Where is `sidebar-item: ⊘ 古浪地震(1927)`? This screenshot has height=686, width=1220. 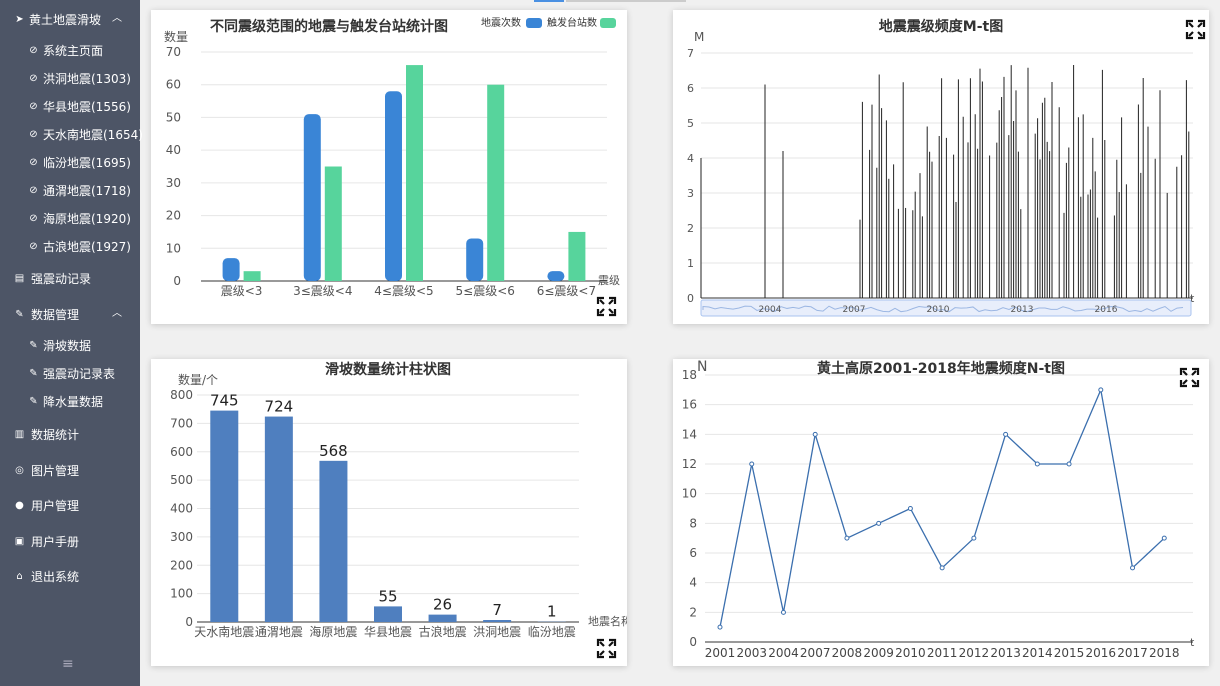 sidebar-item: ⊘ 古浪地震(1927) is located at coordinates (79, 246).